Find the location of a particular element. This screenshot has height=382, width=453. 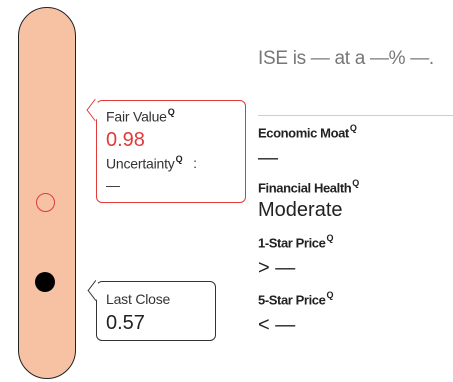

five-star-price-prefix: < is located at coordinates (264, 325).